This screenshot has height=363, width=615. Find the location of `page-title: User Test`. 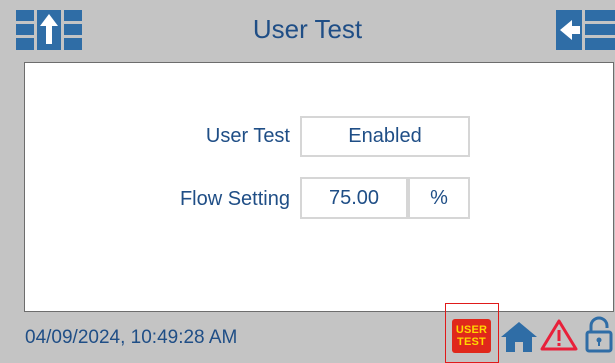

page-title: User Test is located at coordinates (307, 29).